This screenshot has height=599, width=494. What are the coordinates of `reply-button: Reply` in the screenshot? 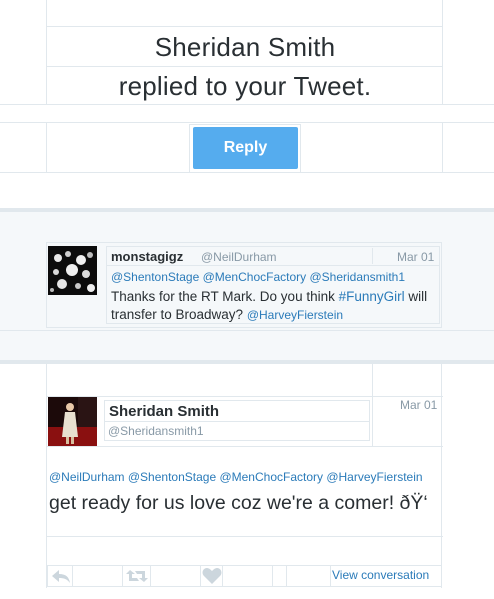 It's located at (245, 148).